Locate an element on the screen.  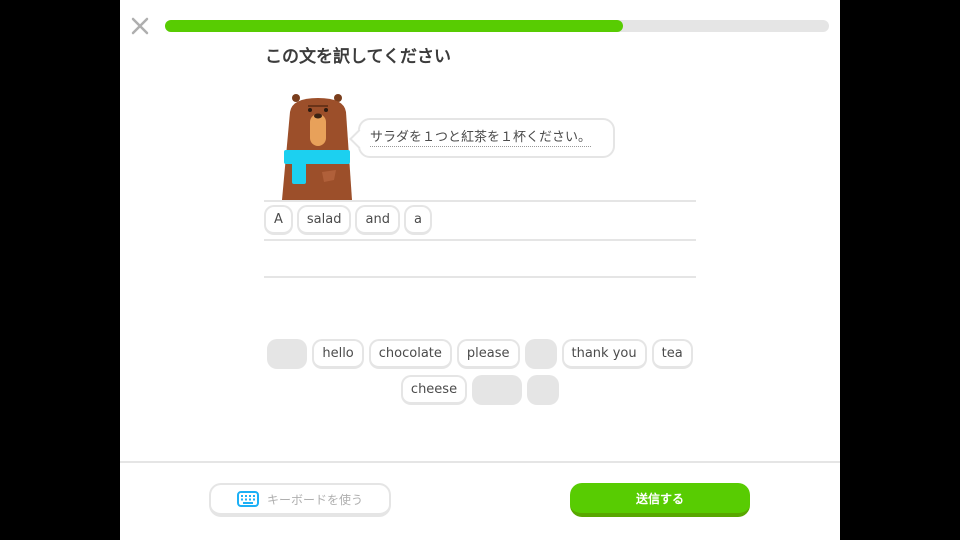
speech-bubble: サラダを１つと紅茶を１杯ください。 is located at coordinates (482, 138).